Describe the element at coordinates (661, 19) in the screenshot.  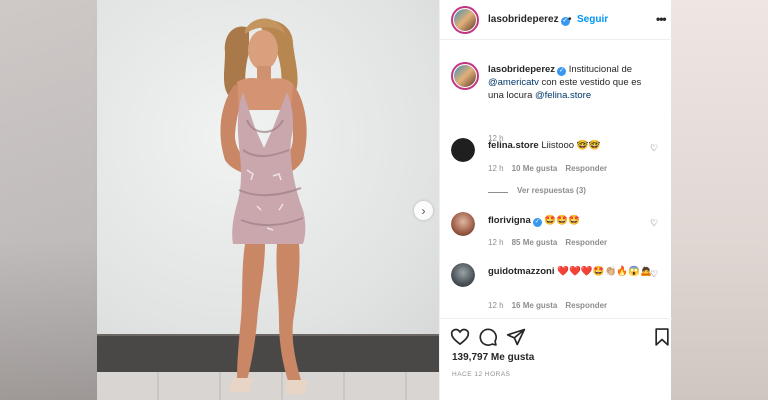
I see `more-options-icon: •••` at that location.